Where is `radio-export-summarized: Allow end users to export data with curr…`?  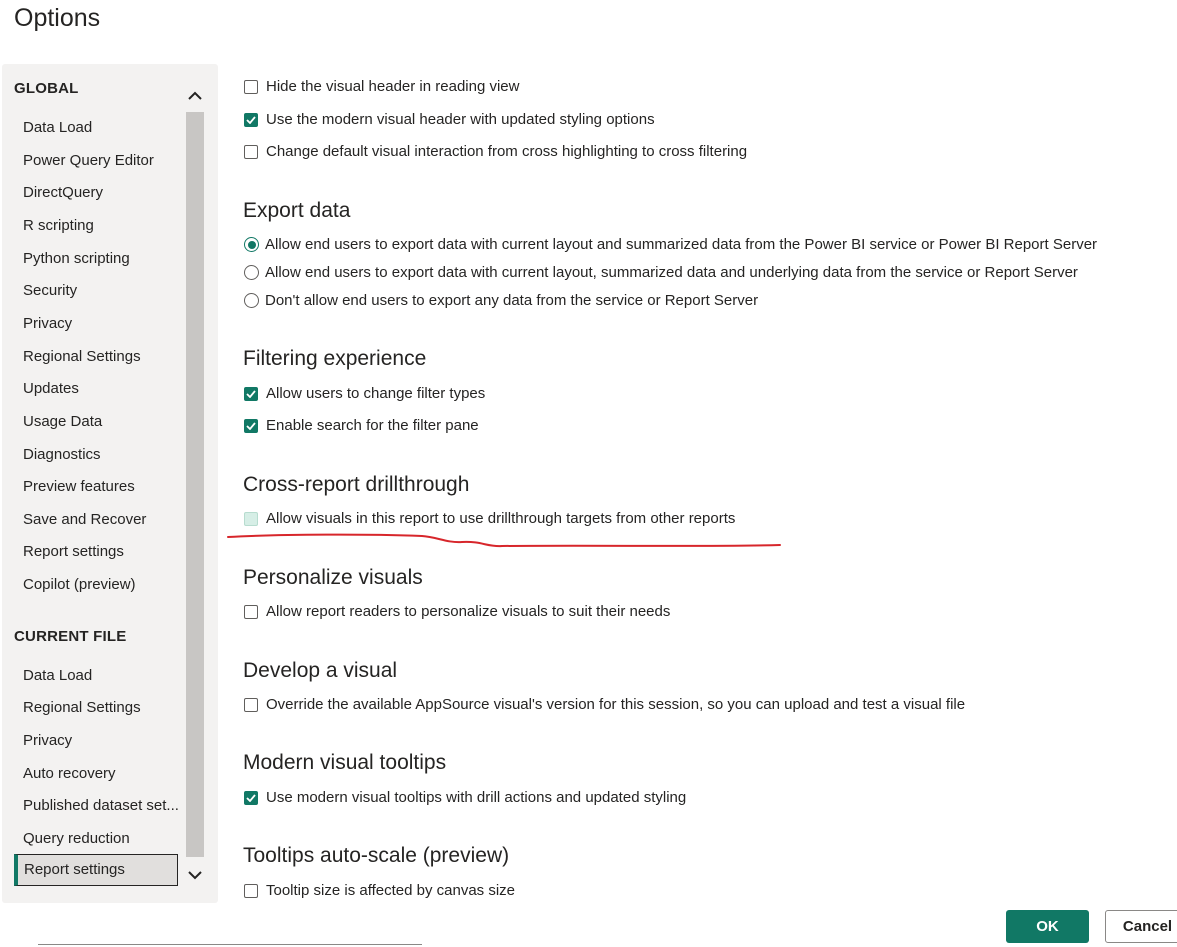 radio-export-summarized: Allow end users to export data with curr… is located at coordinates (670, 244).